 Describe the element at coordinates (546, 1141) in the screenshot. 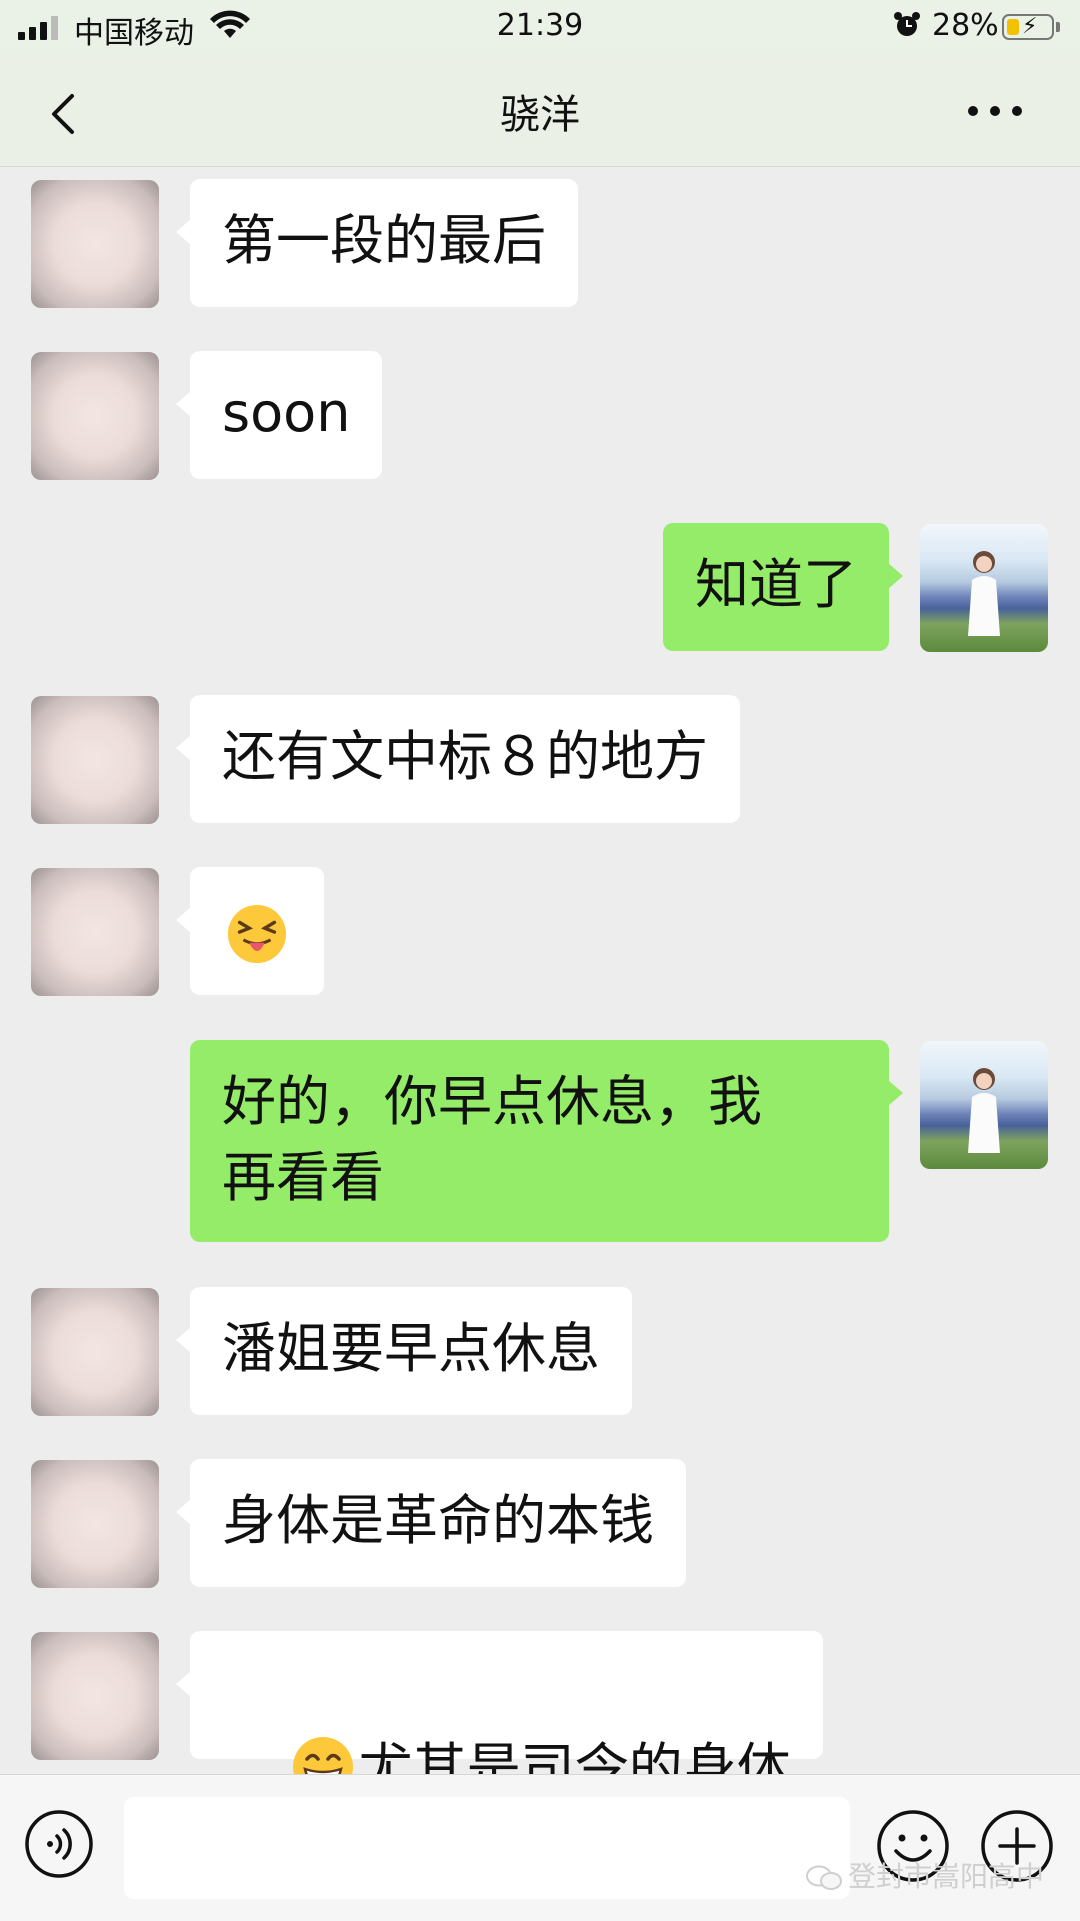

I see `message-bubble-outgoing: 好的，你早点休息，我 再看看` at that location.